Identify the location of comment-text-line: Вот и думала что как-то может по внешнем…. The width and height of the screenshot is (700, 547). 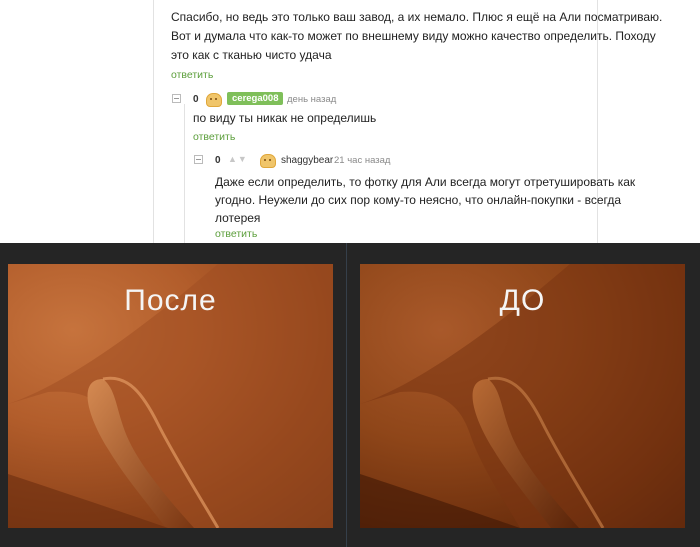
(413, 36).